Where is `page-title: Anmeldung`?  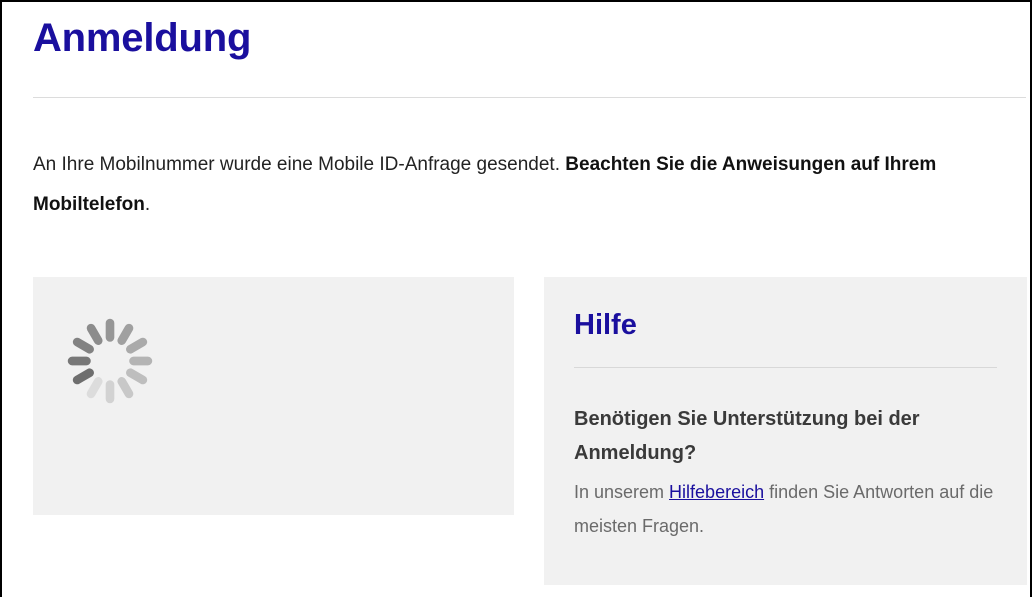
page-title: Anmeldung is located at coordinates (142, 38).